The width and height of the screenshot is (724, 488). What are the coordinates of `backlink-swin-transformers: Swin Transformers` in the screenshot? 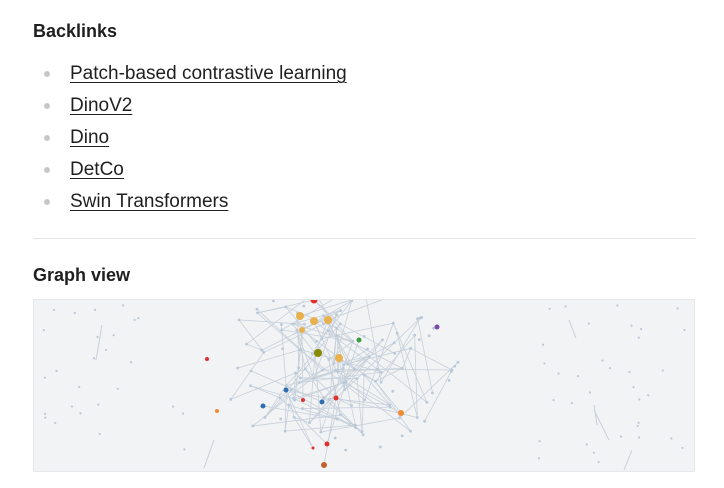 It's located at (149, 202).